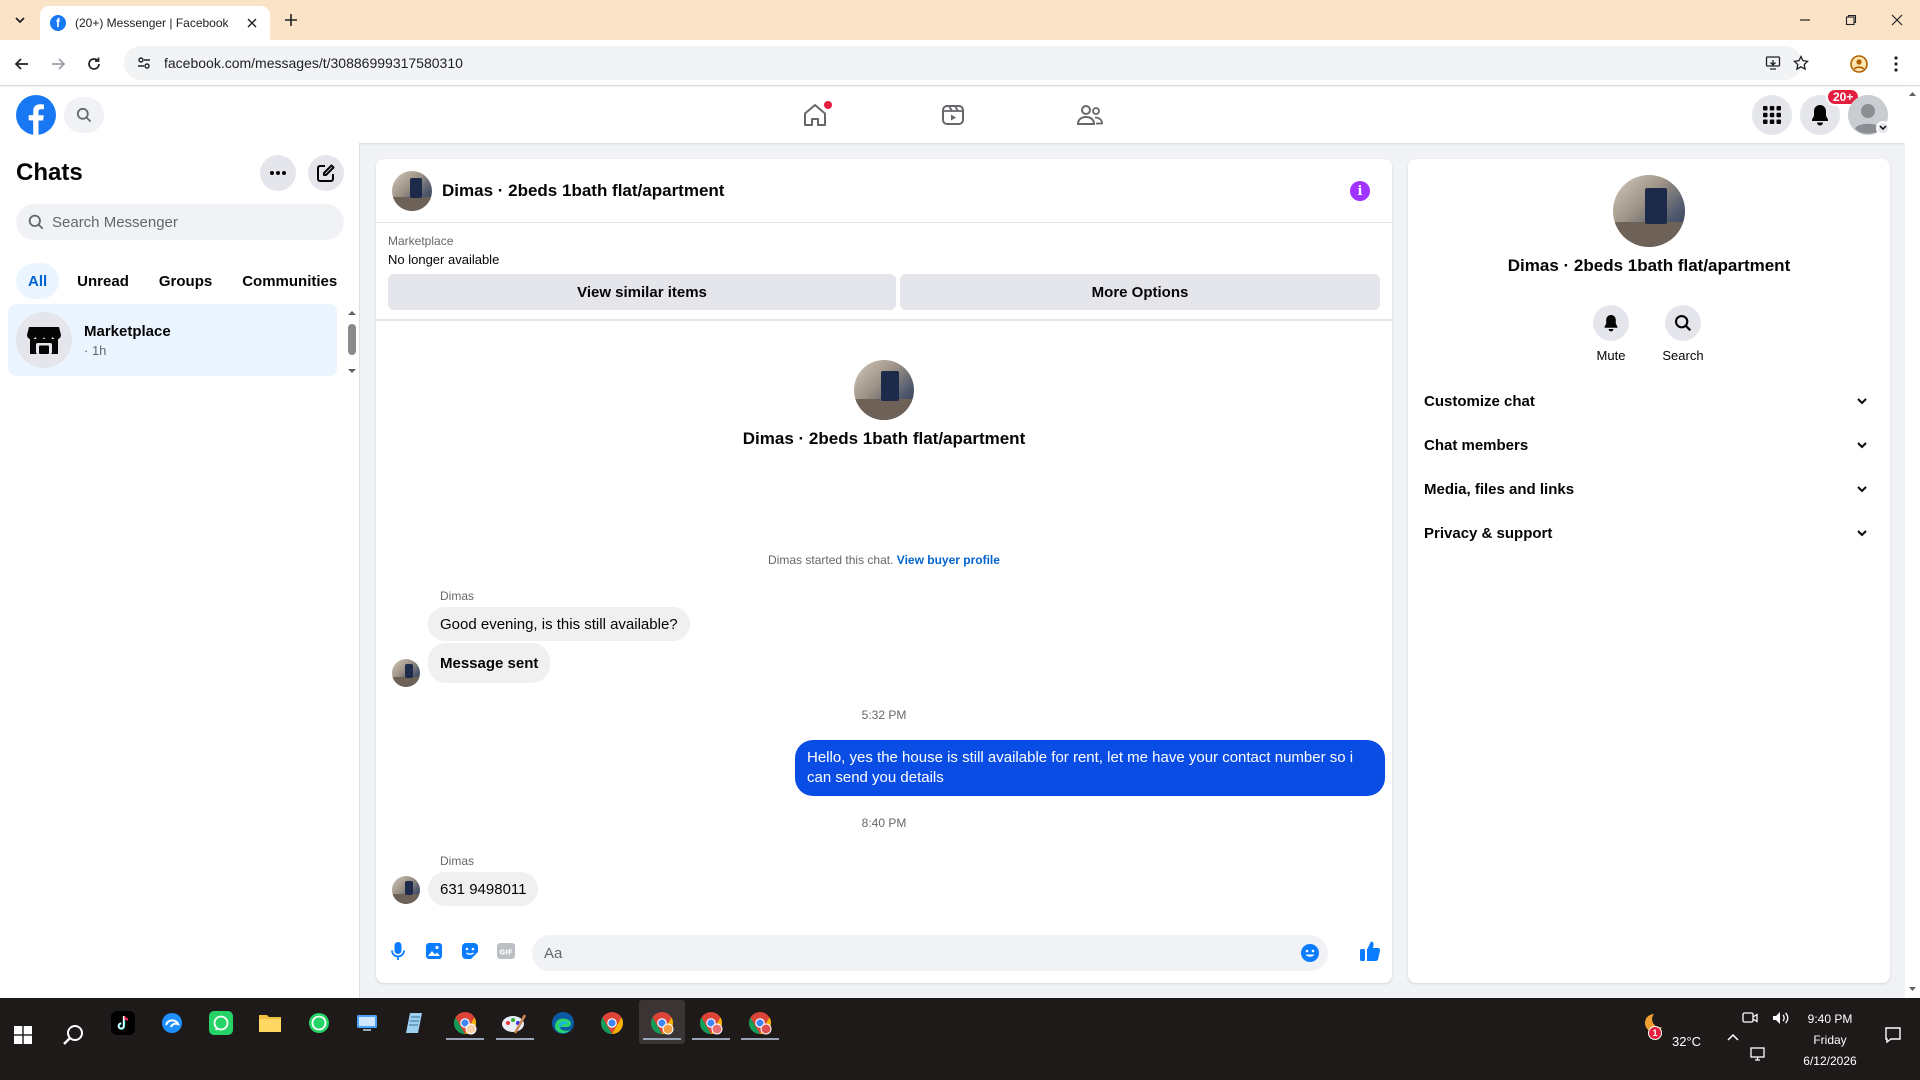 The width and height of the screenshot is (1920, 1080). I want to click on video-watch-icon, so click(953, 115).